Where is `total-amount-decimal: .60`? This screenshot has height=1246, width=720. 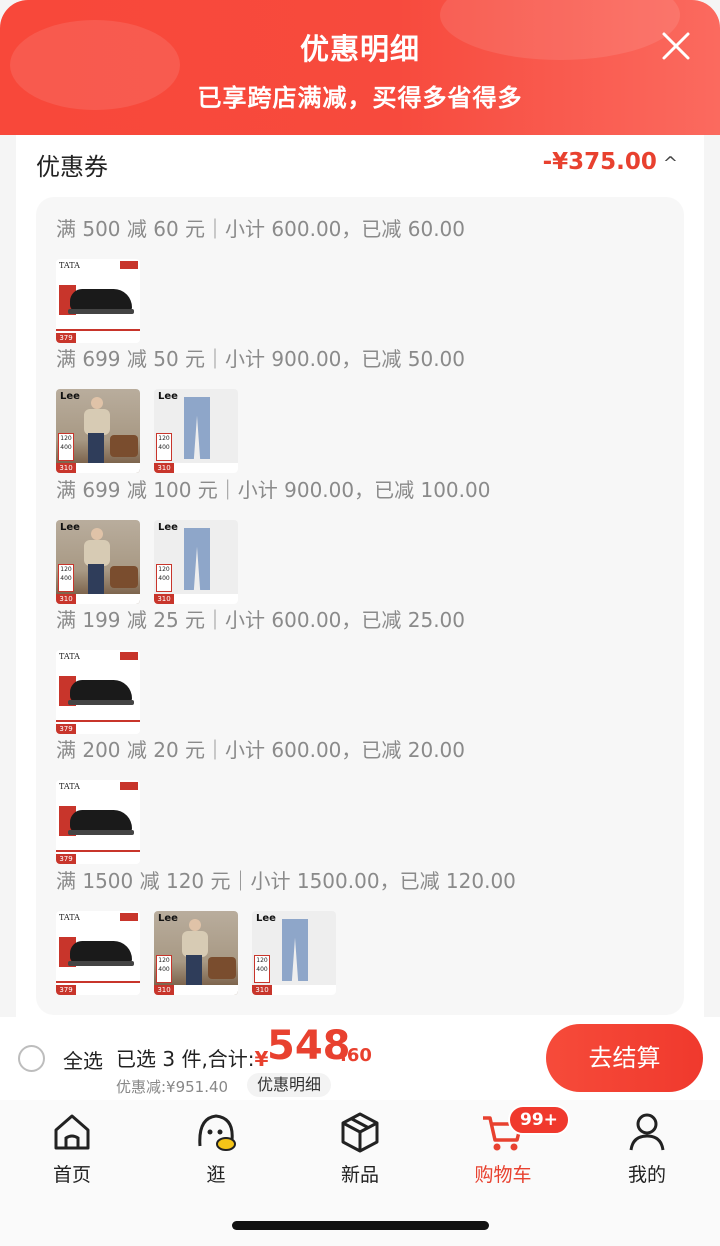 total-amount-decimal: .60 is located at coordinates (356, 1055).